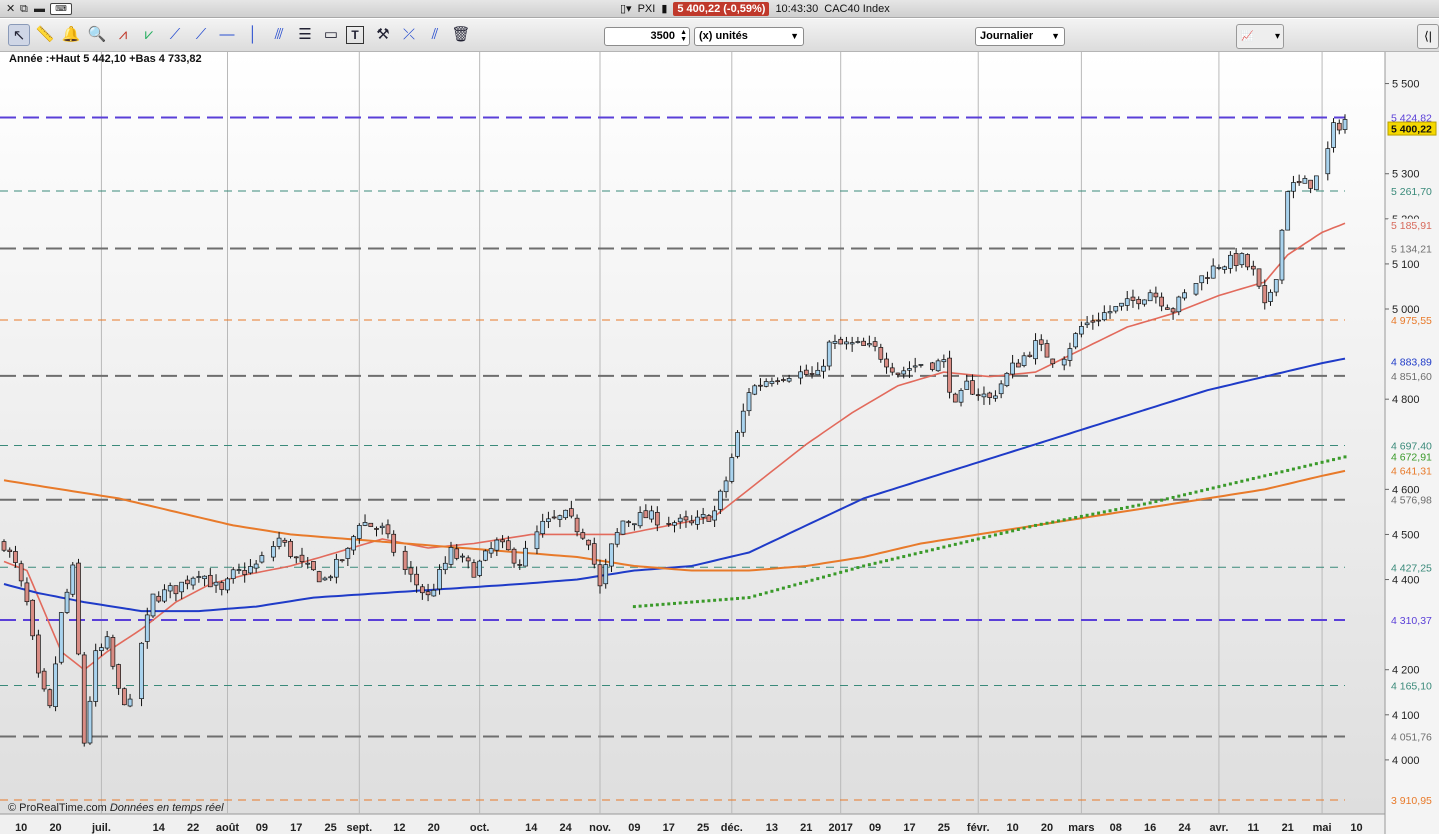 The height and width of the screenshot is (834, 1439). Describe the element at coordinates (435, 35) in the screenshot. I see `parallel-icon: ⫽` at that location.